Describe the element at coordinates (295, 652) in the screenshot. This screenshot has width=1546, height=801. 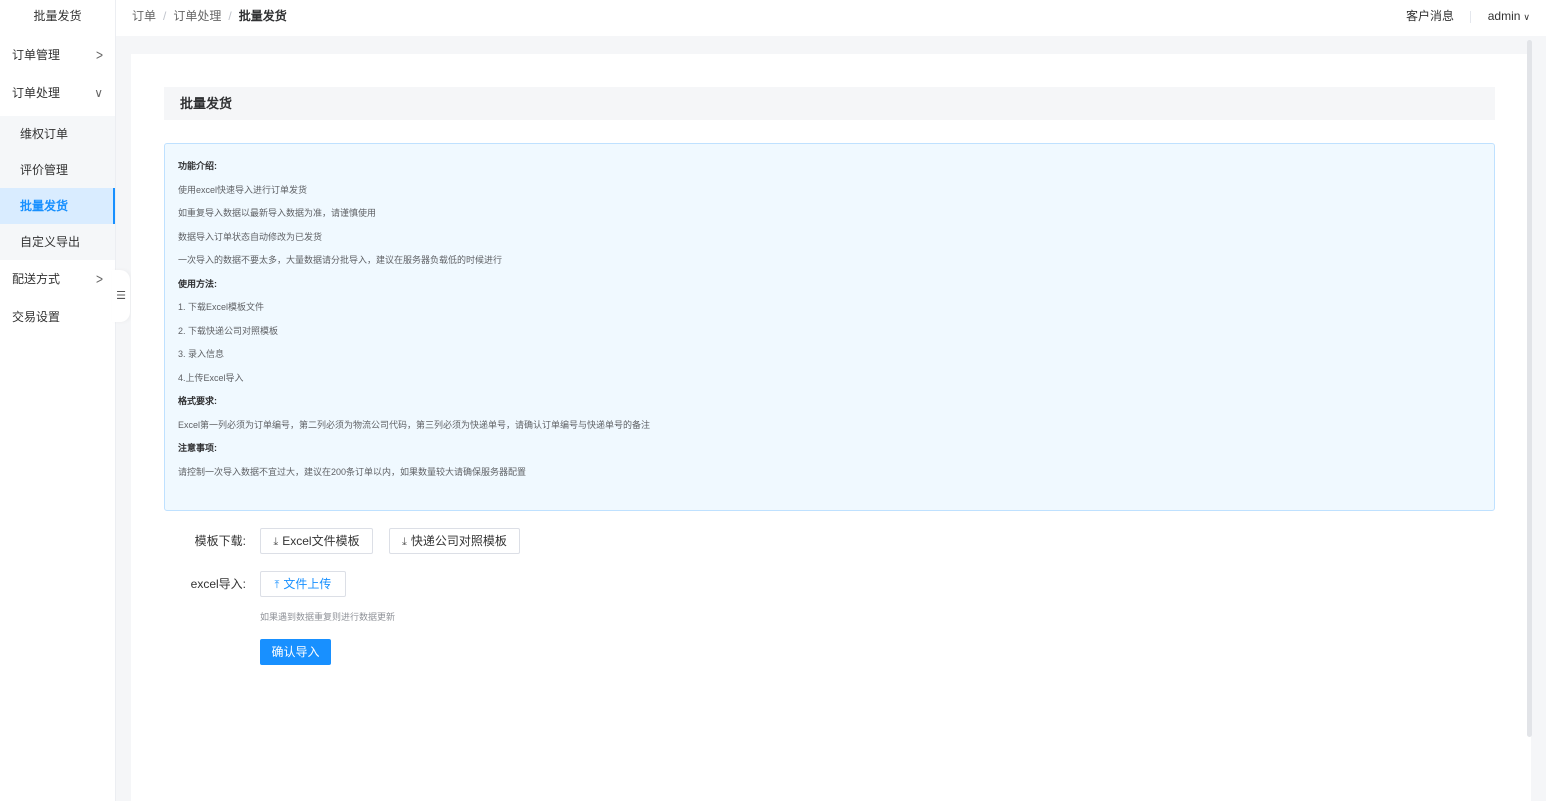
I see `confirm-import-button: 确认导入` at that location.